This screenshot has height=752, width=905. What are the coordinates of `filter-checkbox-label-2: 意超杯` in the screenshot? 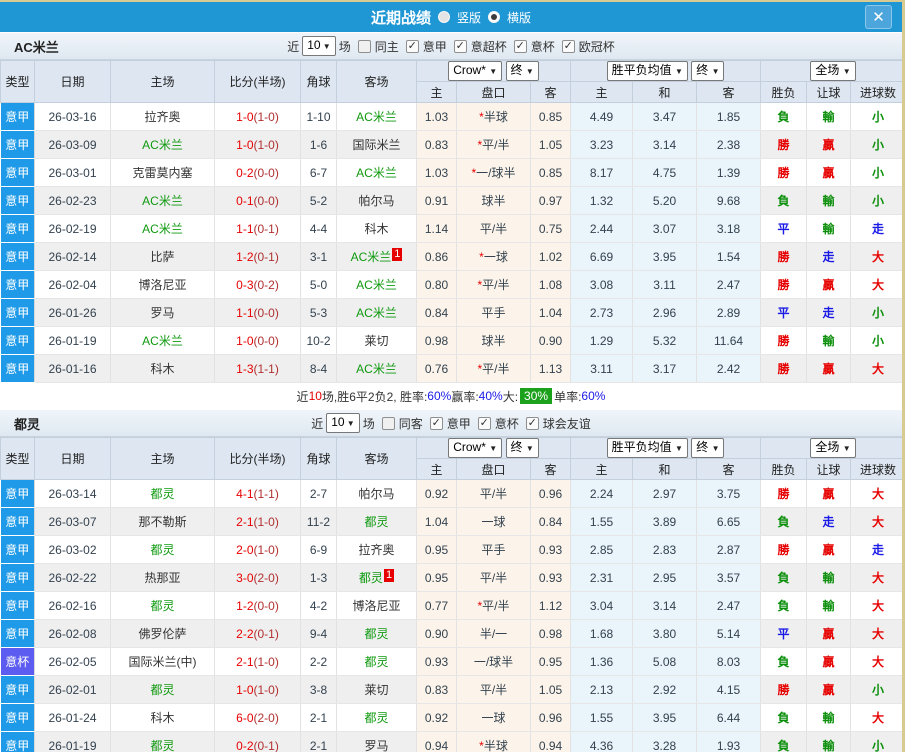 It's located at (489, 46).